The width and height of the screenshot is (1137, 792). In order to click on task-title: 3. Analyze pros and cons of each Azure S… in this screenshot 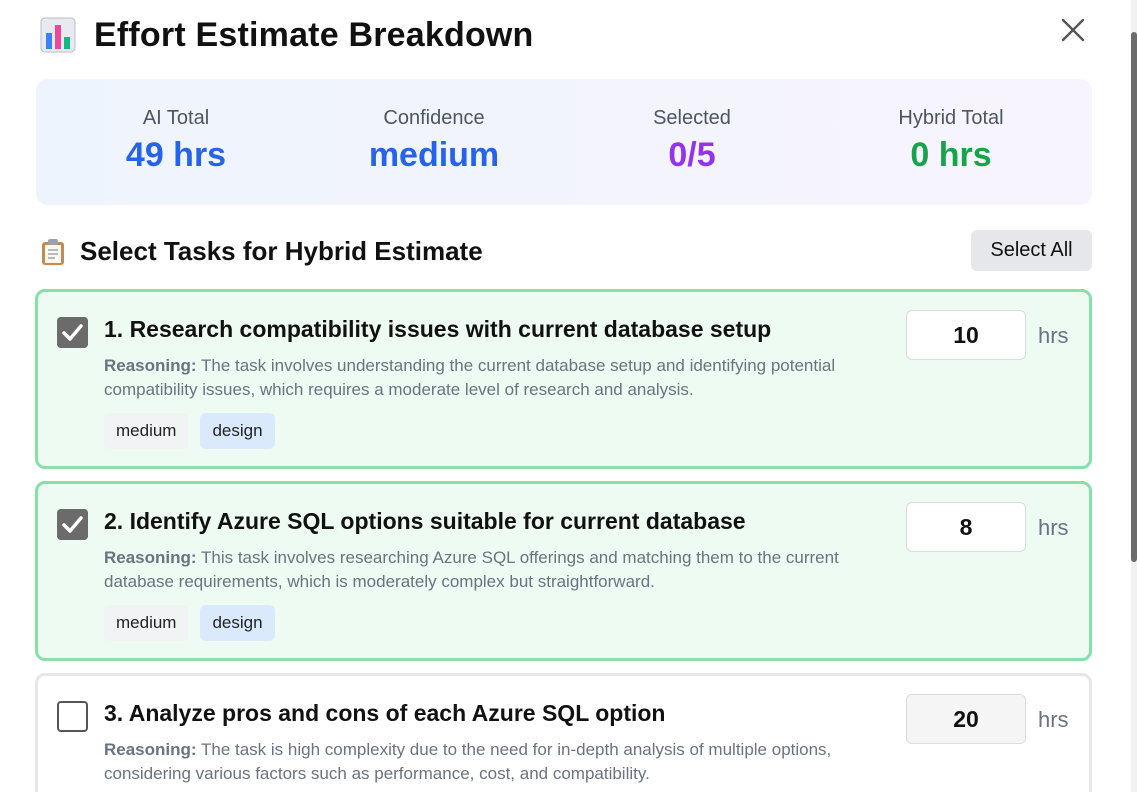, I will do `click(385, 713)`.